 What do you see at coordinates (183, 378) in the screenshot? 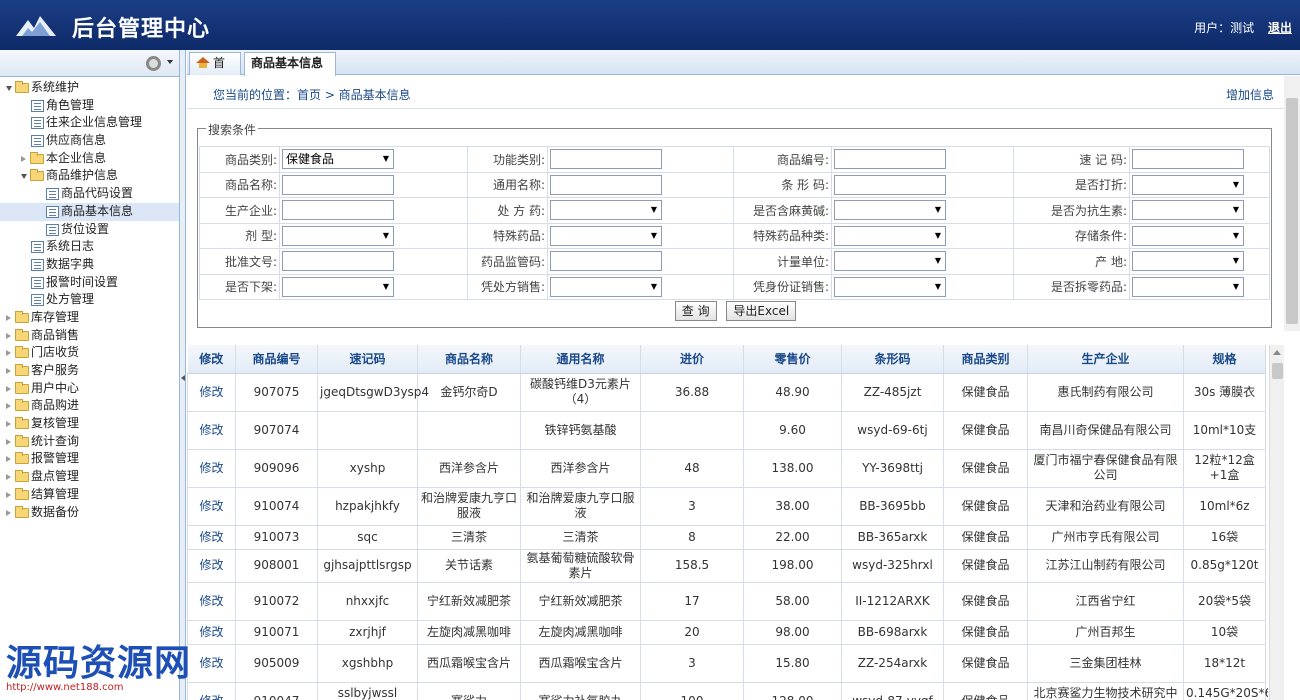
I see `collapse-arrow-icon` at bounding box center [183, 378].